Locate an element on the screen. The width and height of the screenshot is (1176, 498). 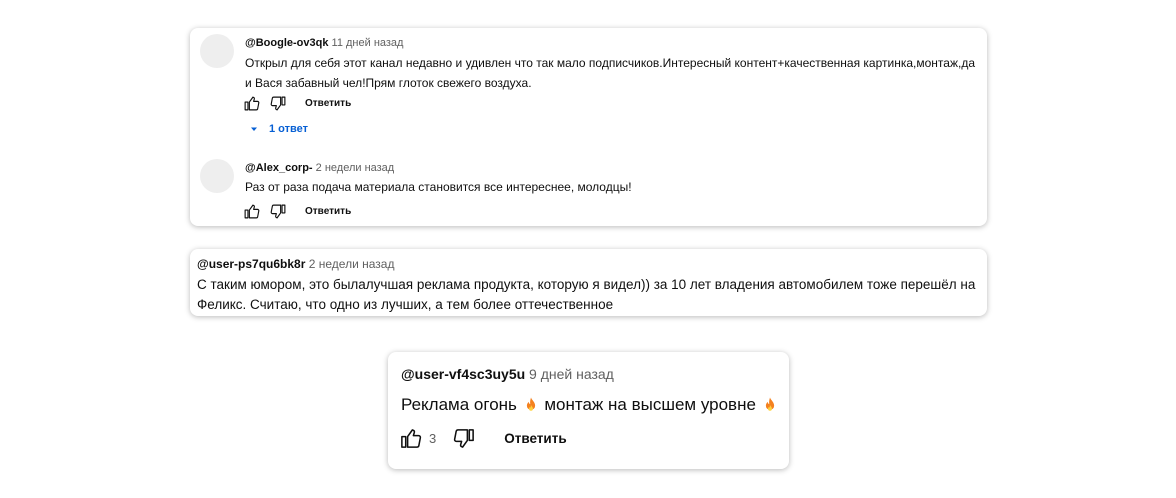
comment-text-part: монтаж на высшем уровне is located at coordinates (650, 404).